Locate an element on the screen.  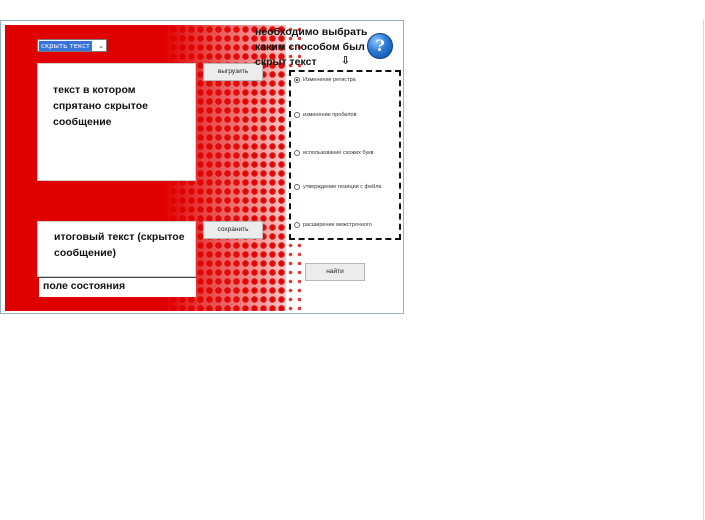
radio-similar-letters: использование схожих букв is located at coordinates (334, 153).